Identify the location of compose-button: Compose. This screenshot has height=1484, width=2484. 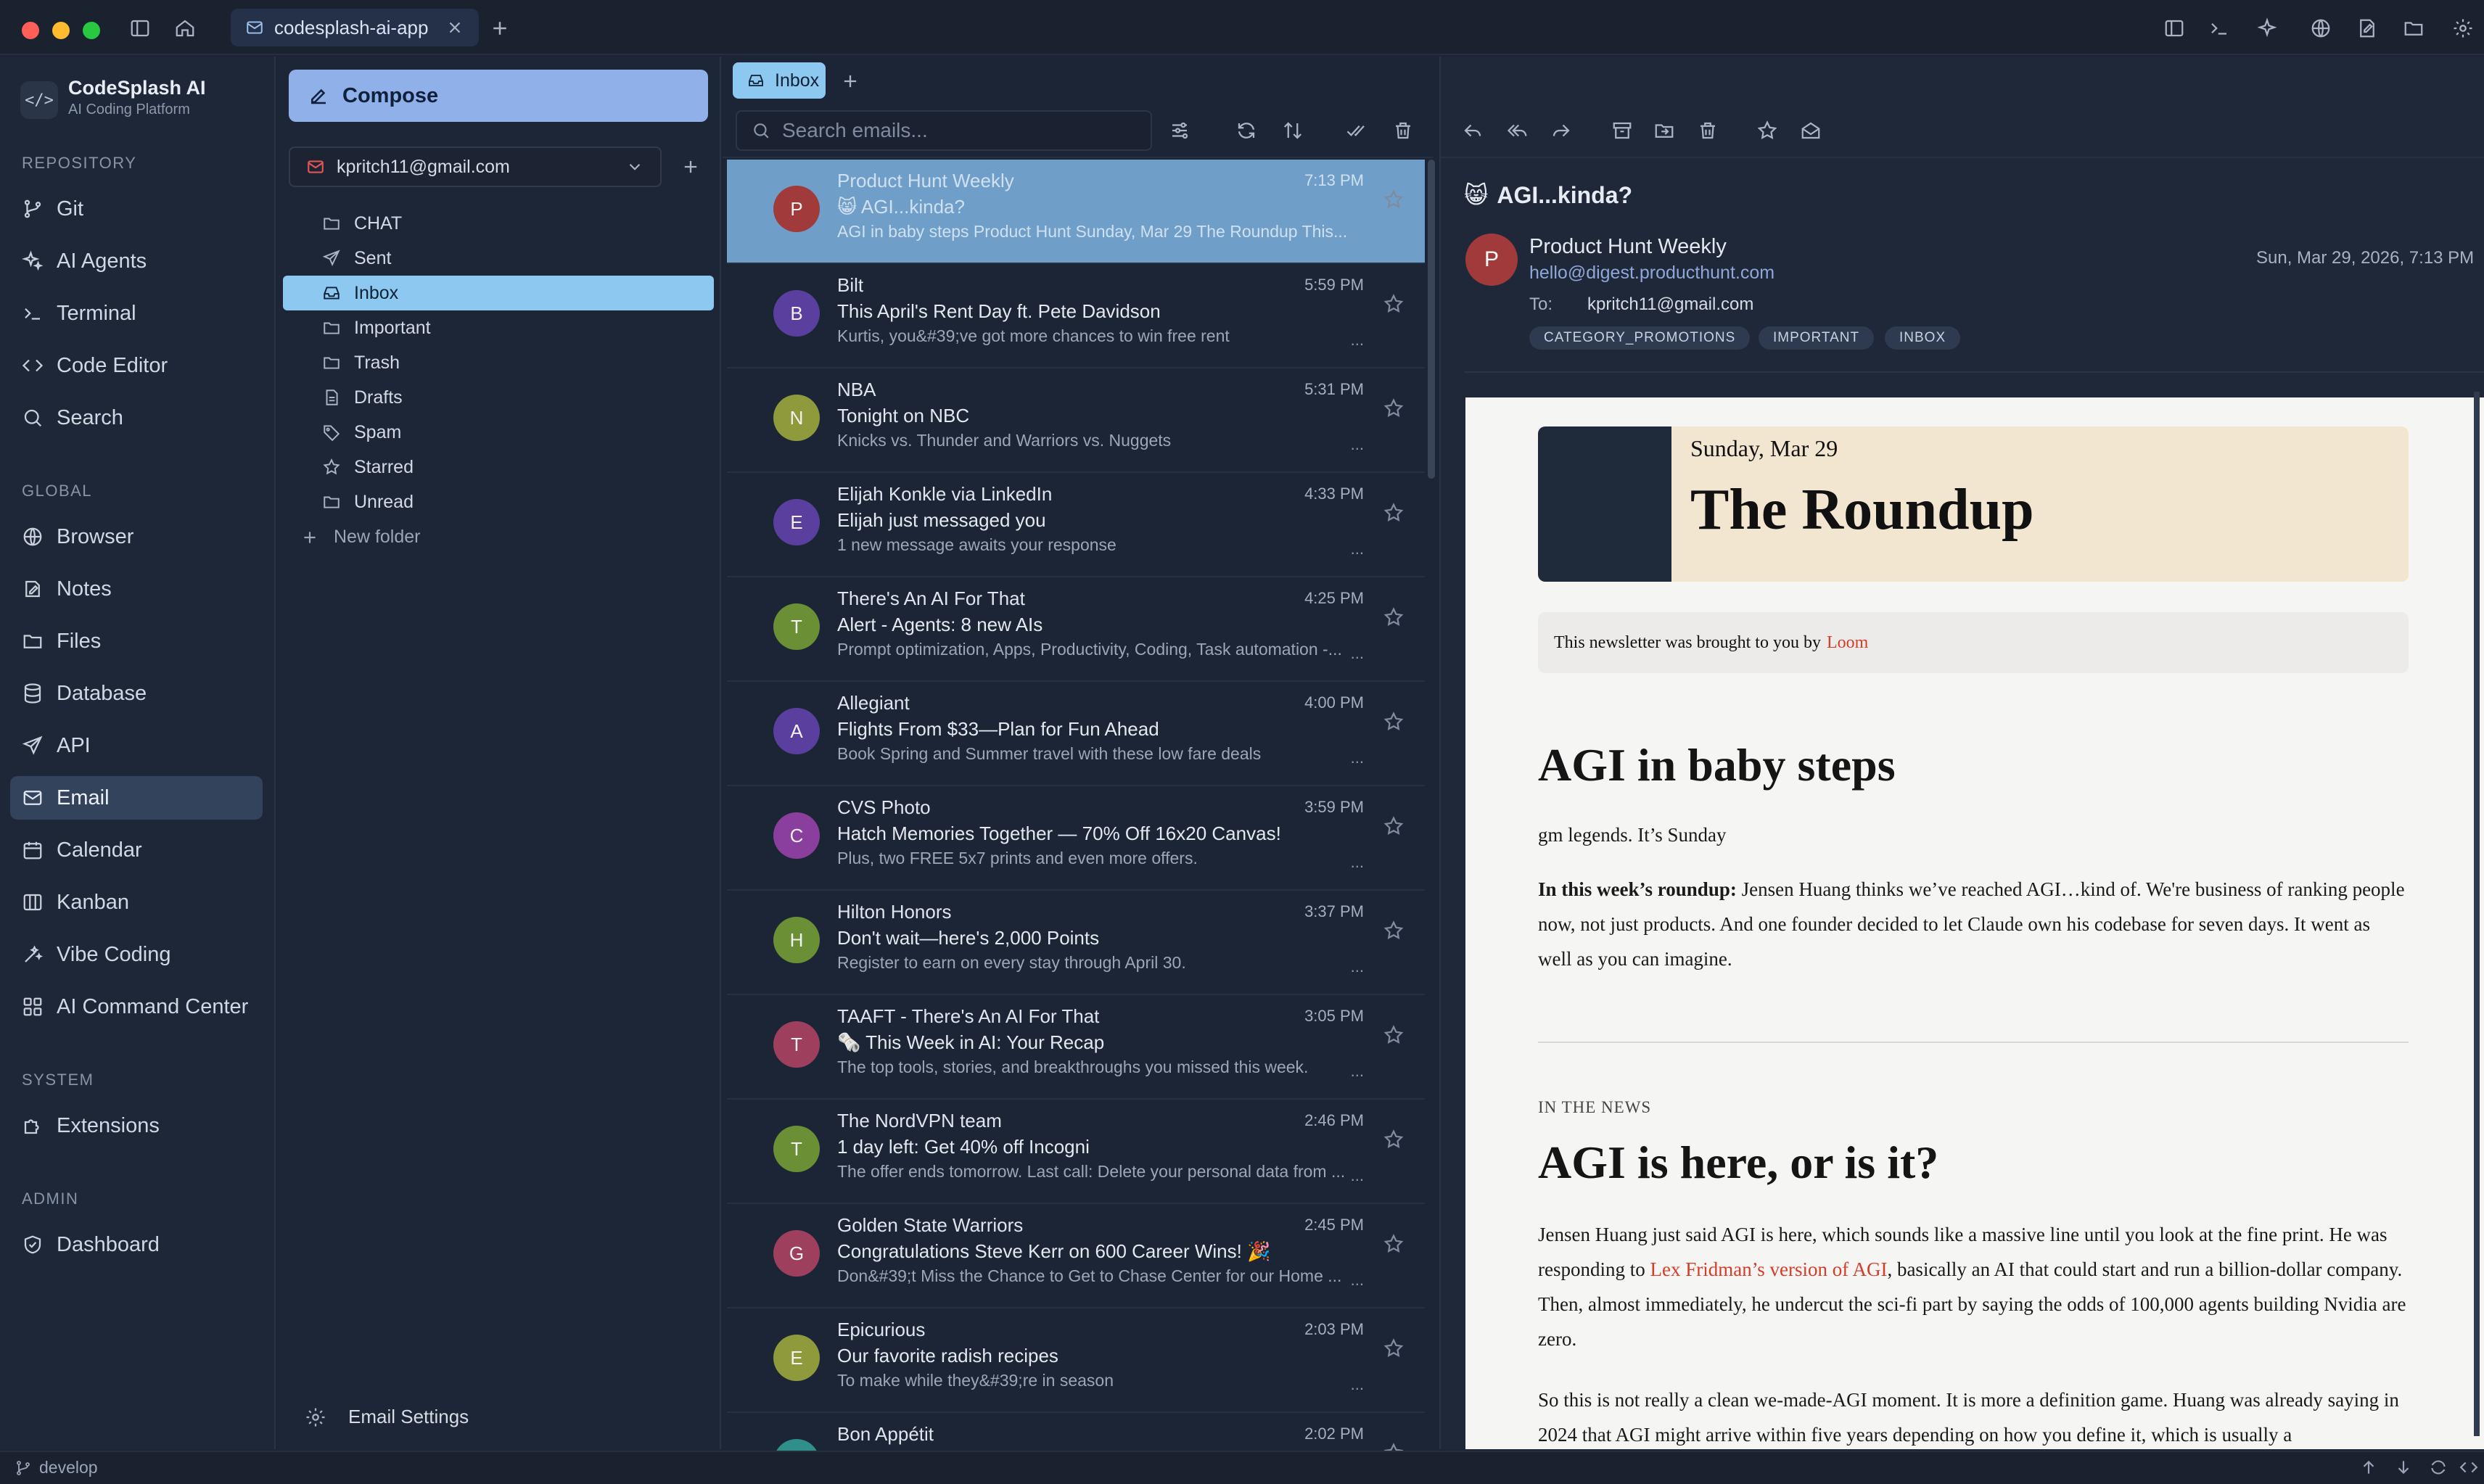
(498, 96).